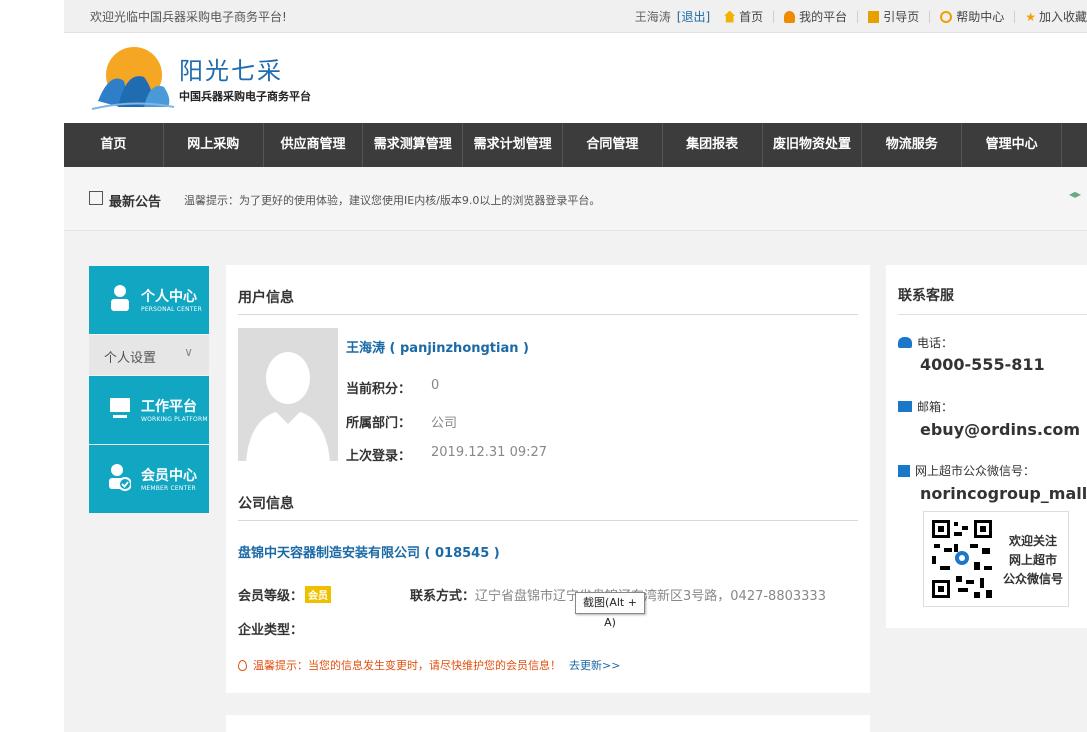 The image size is (1087, 732). Describe the element at coordinates (120, 408) in the screenshot. I see `monitor-icon` at that location.